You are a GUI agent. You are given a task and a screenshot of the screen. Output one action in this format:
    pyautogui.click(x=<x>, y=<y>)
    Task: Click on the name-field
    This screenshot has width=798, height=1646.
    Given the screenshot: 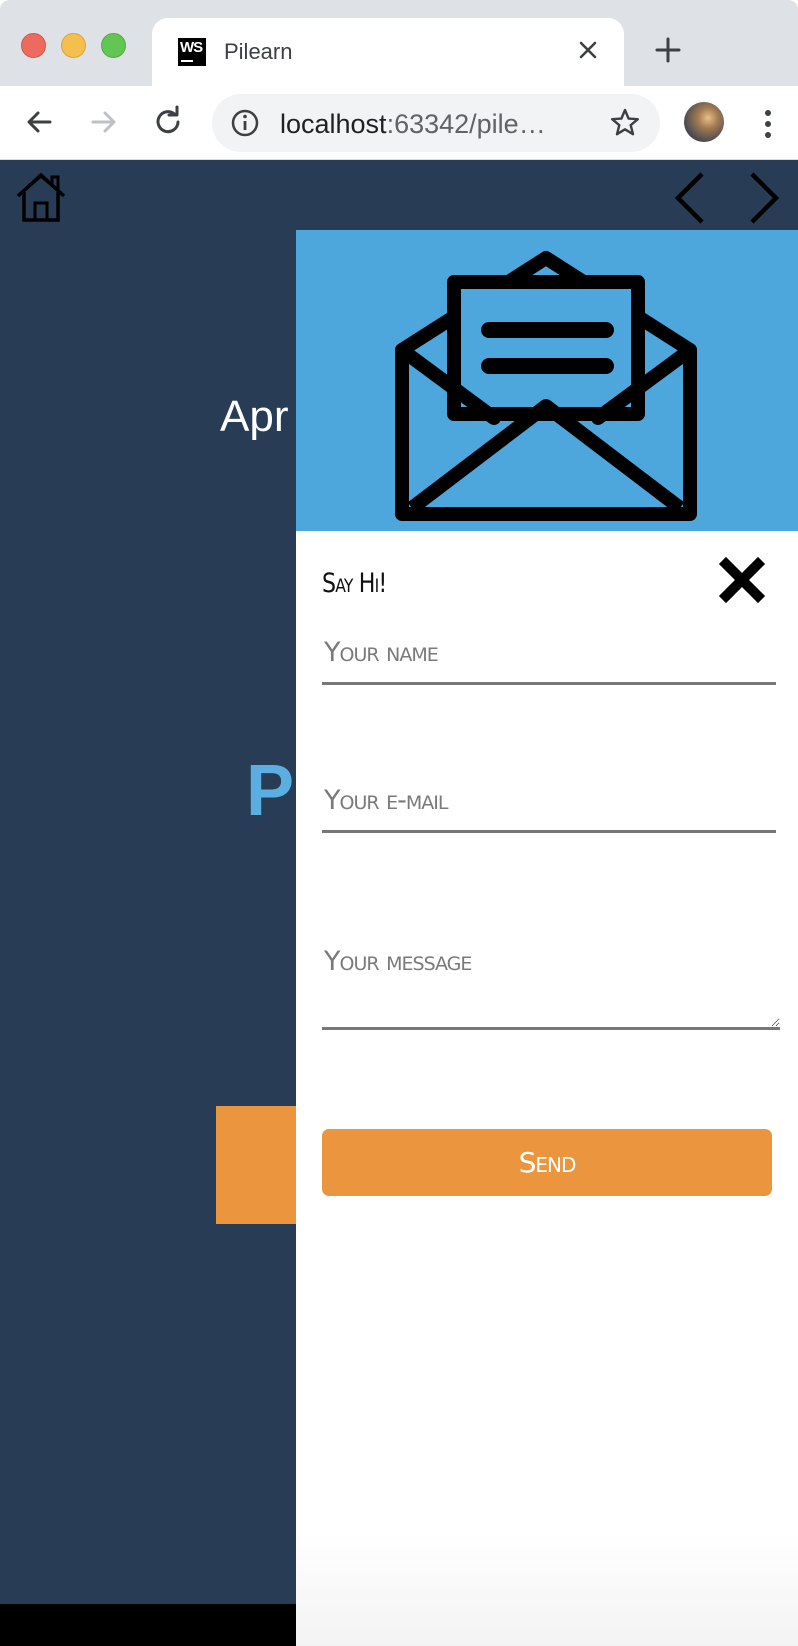 What is the action you would take?
    pyautogui.click(x=549, y=657)
    